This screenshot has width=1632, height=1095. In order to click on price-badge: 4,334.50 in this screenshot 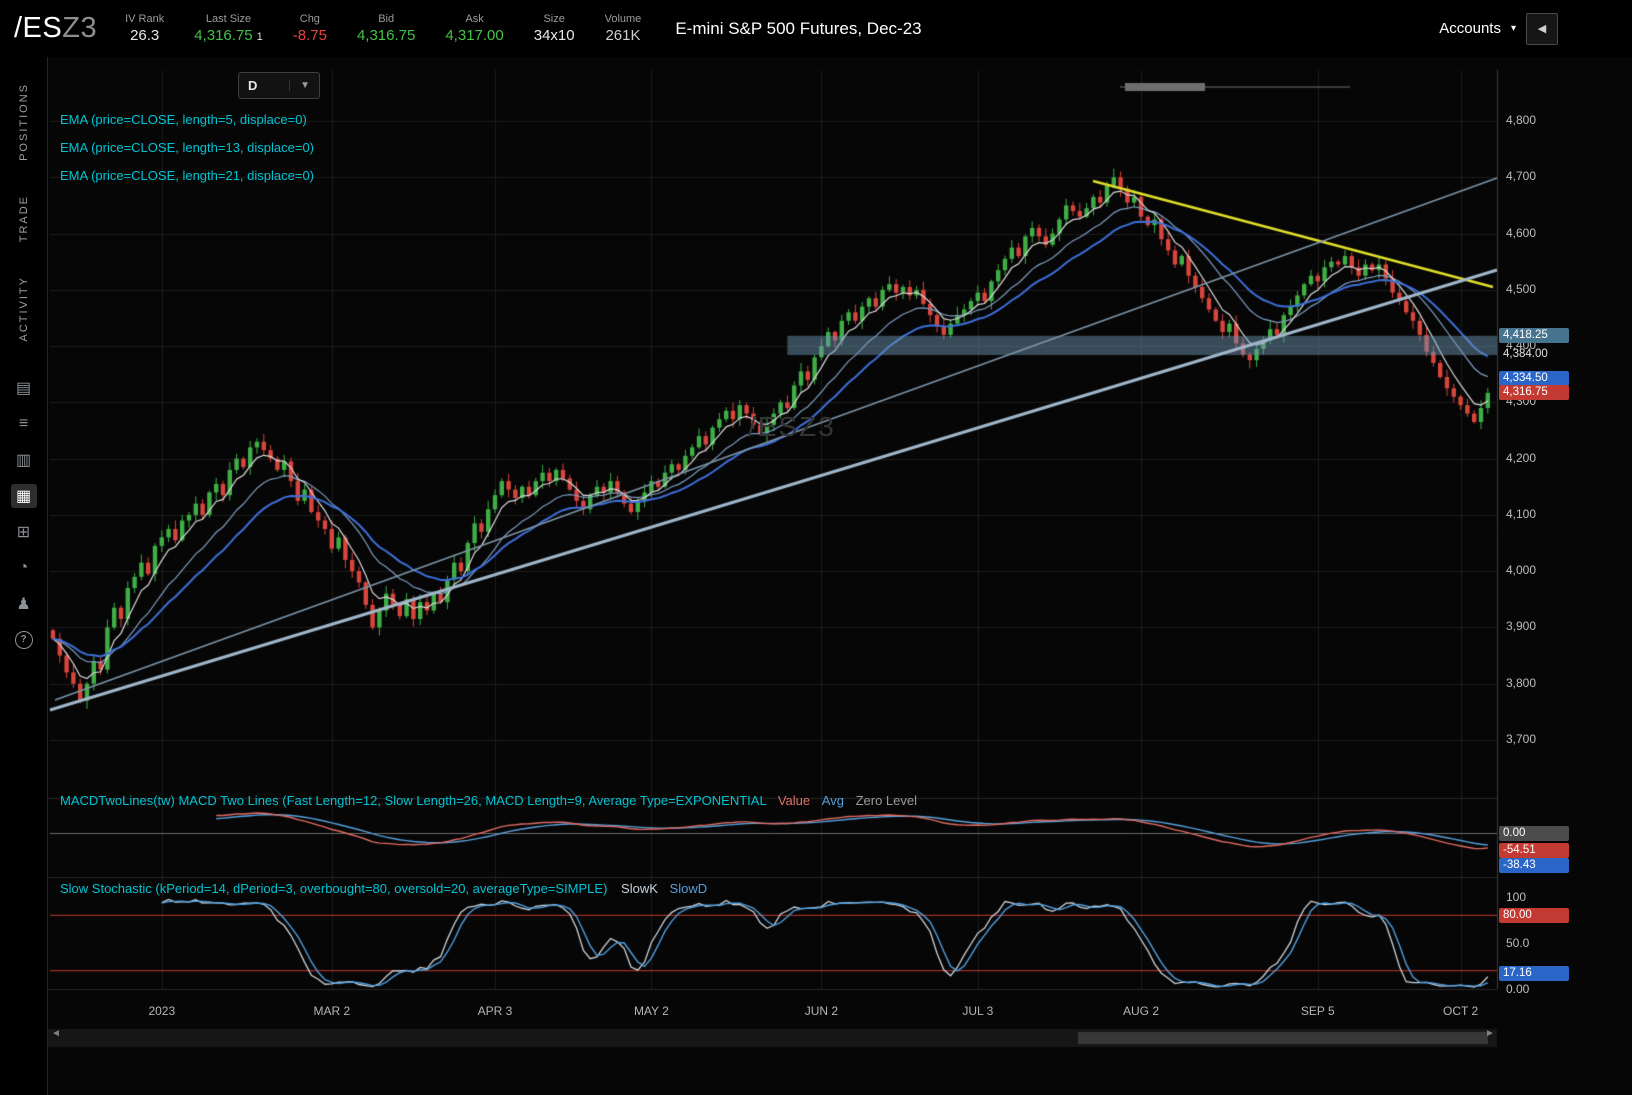, I will do `click(1534, 378)`.